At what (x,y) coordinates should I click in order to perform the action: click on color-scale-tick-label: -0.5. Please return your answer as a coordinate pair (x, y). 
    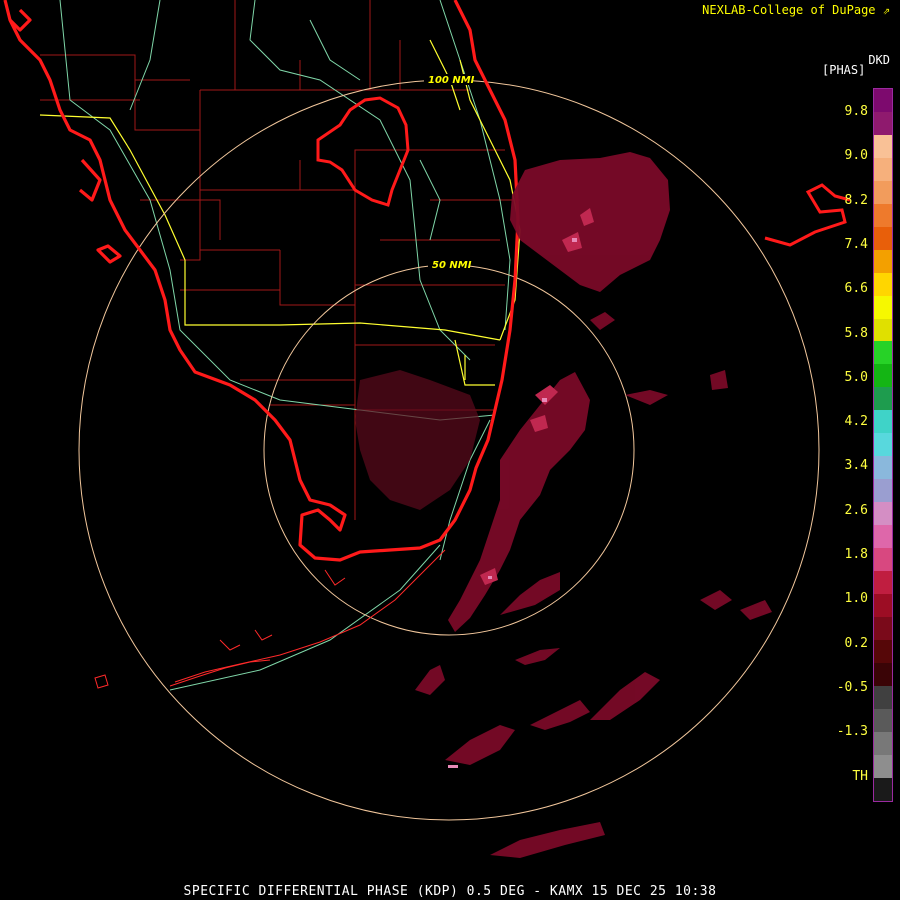
    Looking at the image, I should click on (852, 687).